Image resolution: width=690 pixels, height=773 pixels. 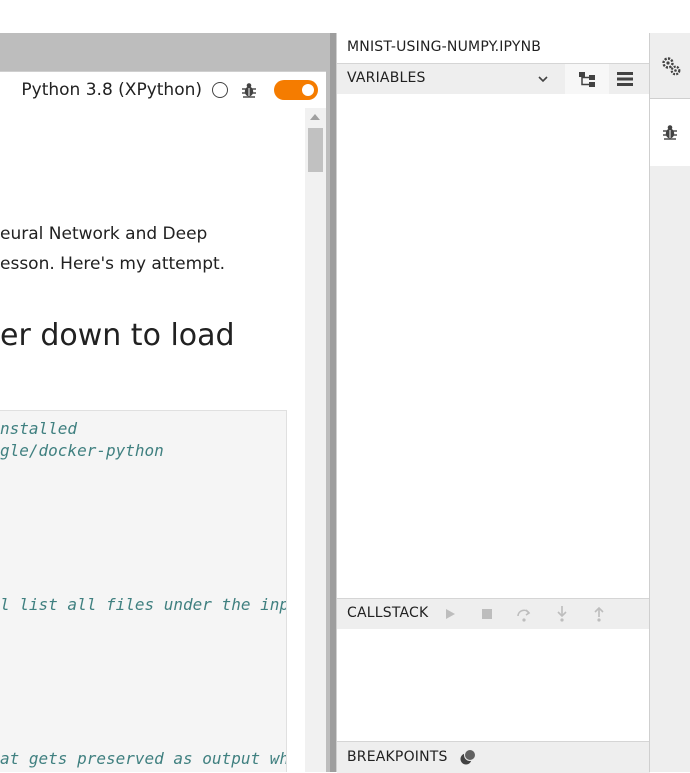 I want to click on breakpoints-header: BREAKPOINTS, so click(x=493, y=757).